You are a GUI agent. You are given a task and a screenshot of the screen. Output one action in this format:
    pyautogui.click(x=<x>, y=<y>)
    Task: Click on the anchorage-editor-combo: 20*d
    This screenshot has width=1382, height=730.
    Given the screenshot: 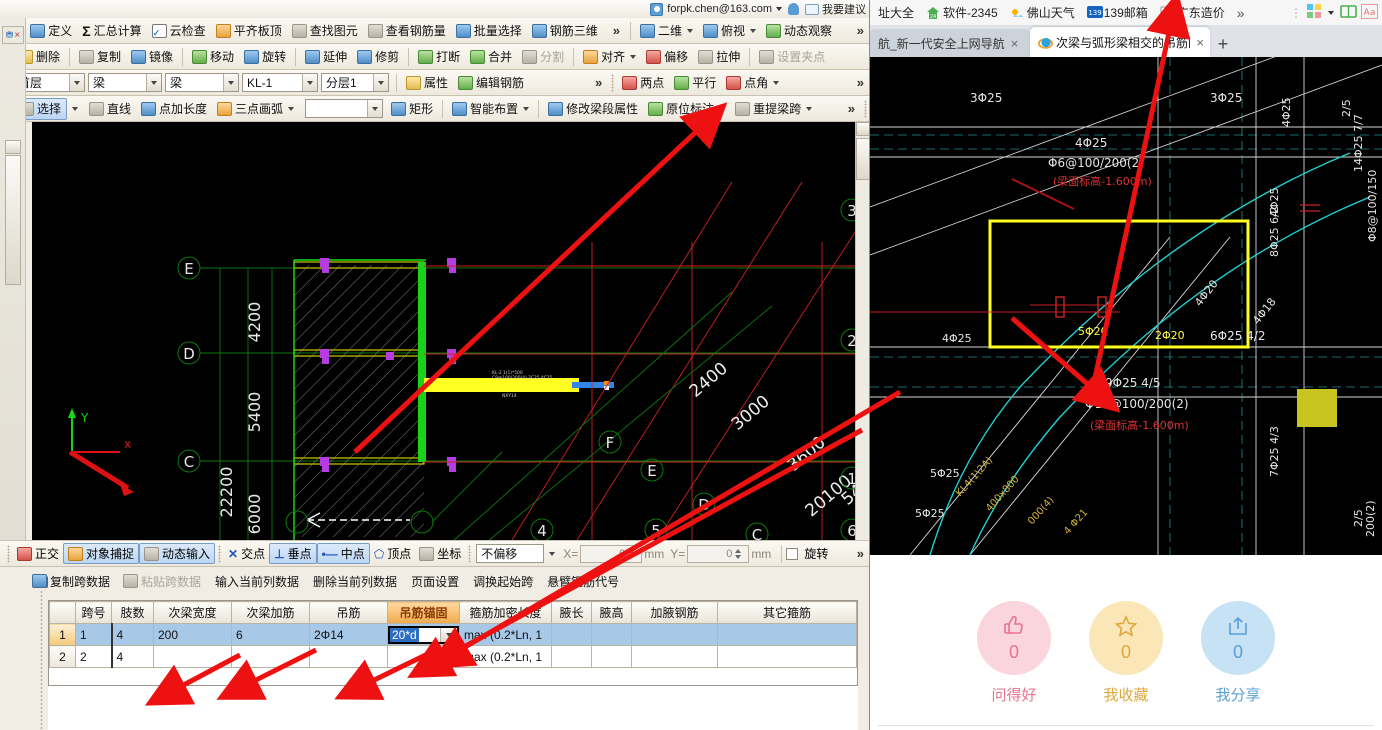 What is the action you would take?
    pyautogui.click(x=423, y=634)
    